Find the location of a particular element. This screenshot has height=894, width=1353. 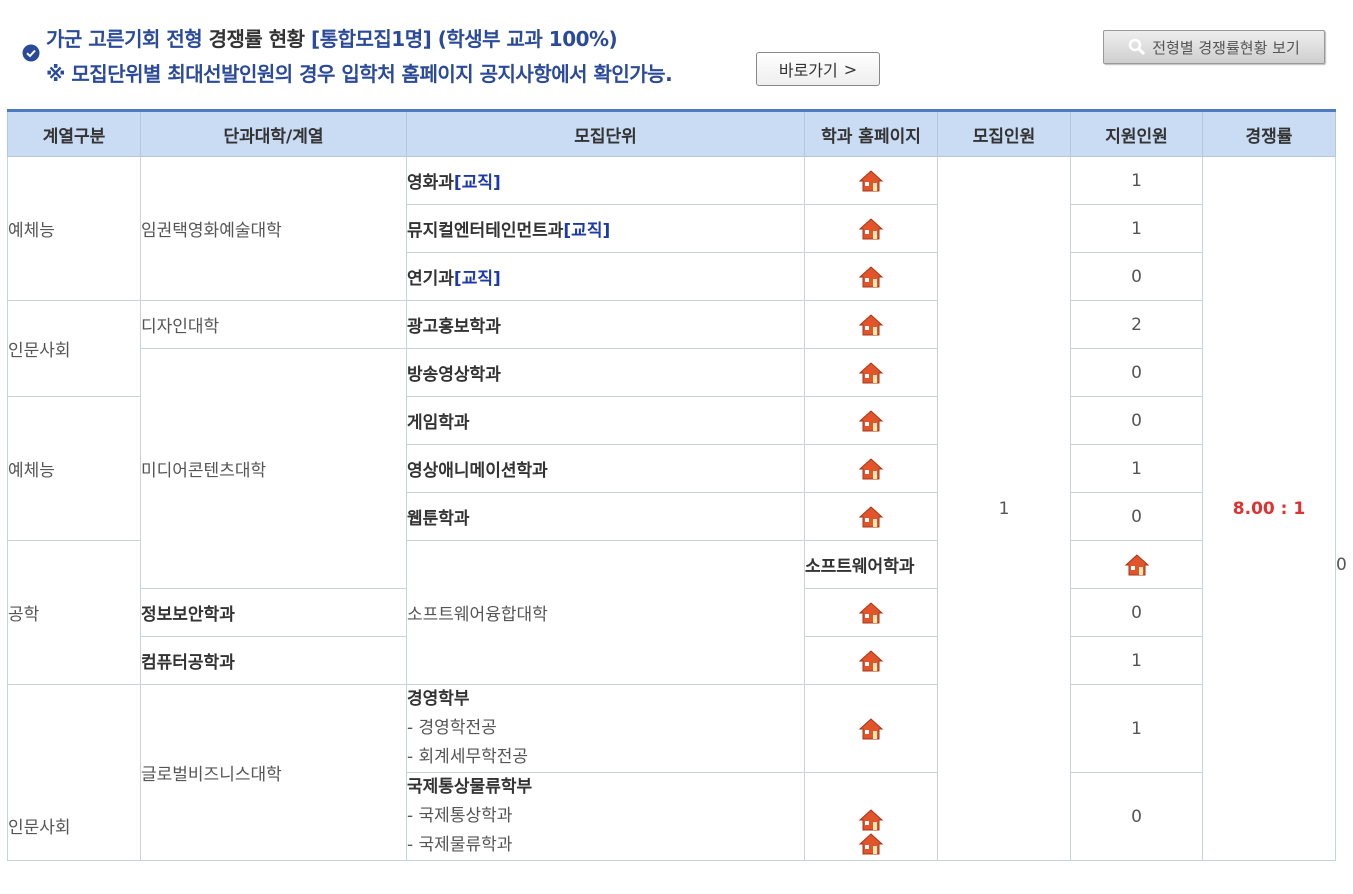

unit-cell: 컴퓨터공학과 is located at coordinates (273, 660).